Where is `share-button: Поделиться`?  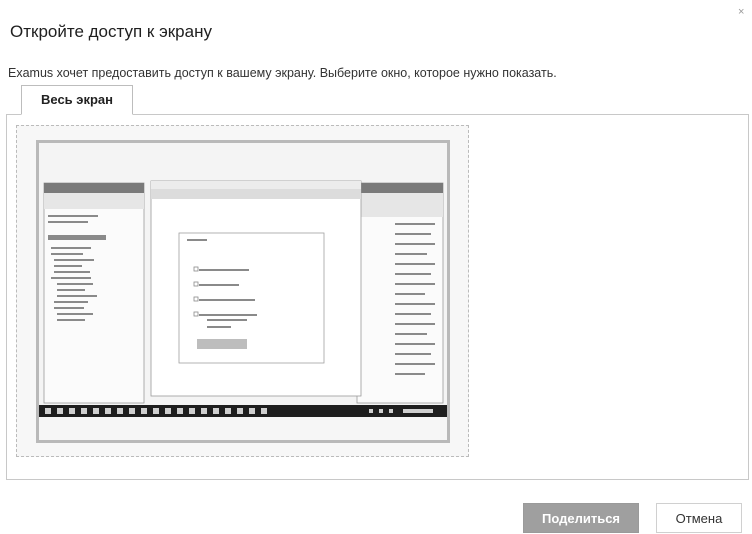
share-button: Поделиться is located at coordinates (581, 518).